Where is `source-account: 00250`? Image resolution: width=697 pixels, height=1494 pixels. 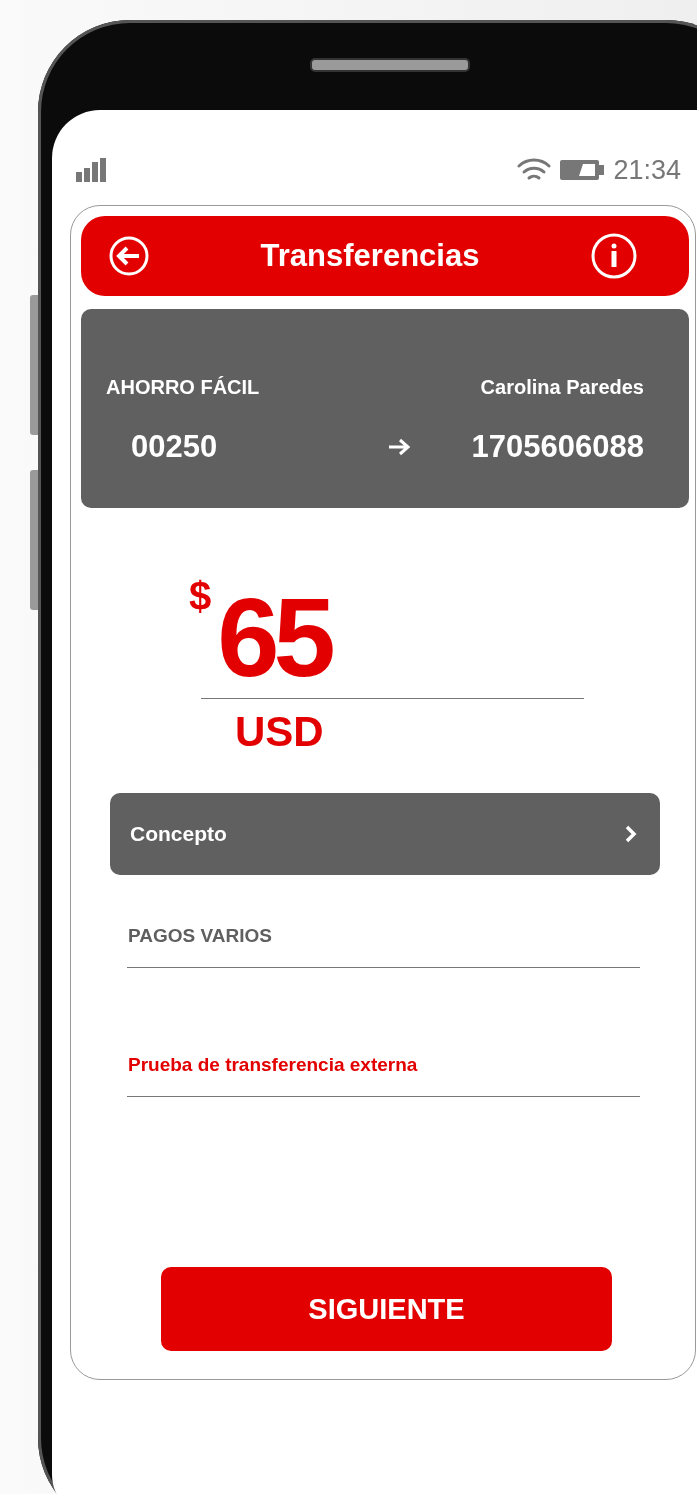 source-account: 00250 is located at coordinates (174, 447).